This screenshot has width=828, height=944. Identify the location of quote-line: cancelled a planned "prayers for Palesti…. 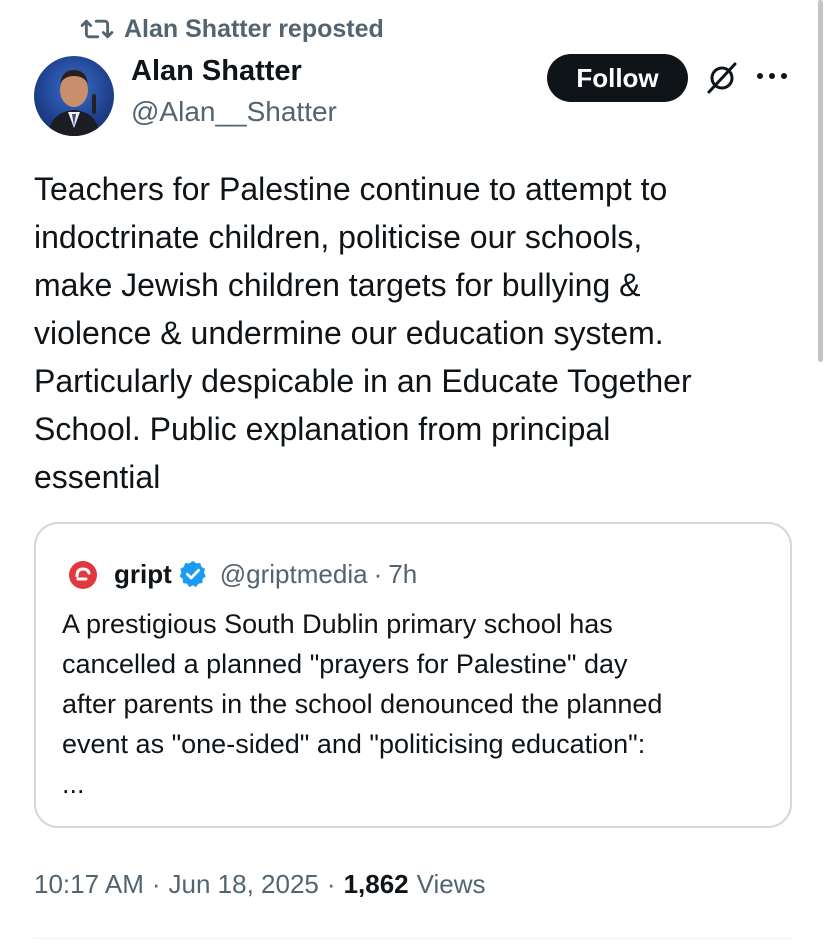
(345, 664).